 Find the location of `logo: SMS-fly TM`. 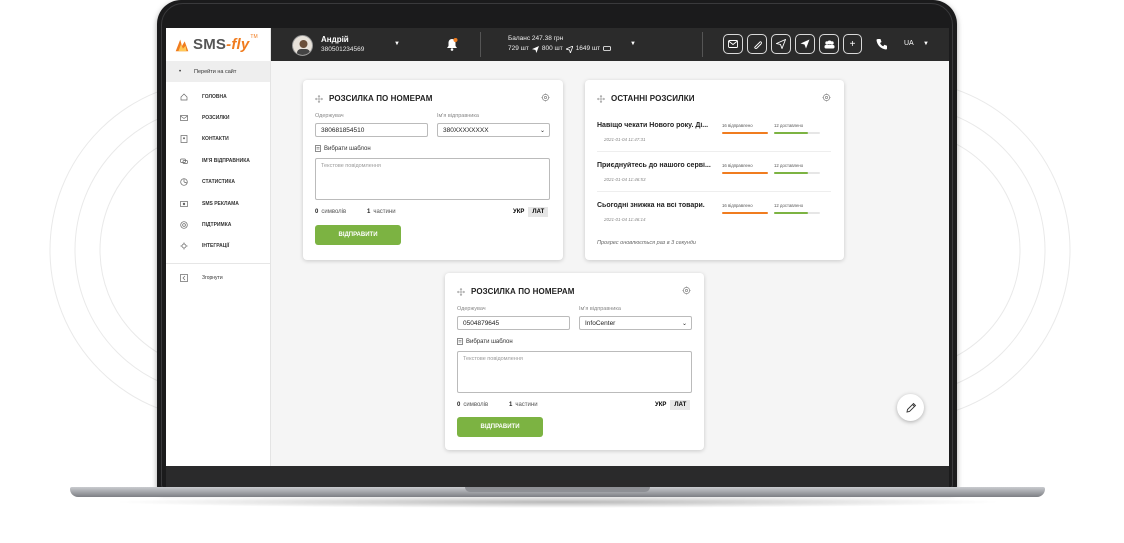

logo: SMS-fly TM is located at coordinates (218, 44).